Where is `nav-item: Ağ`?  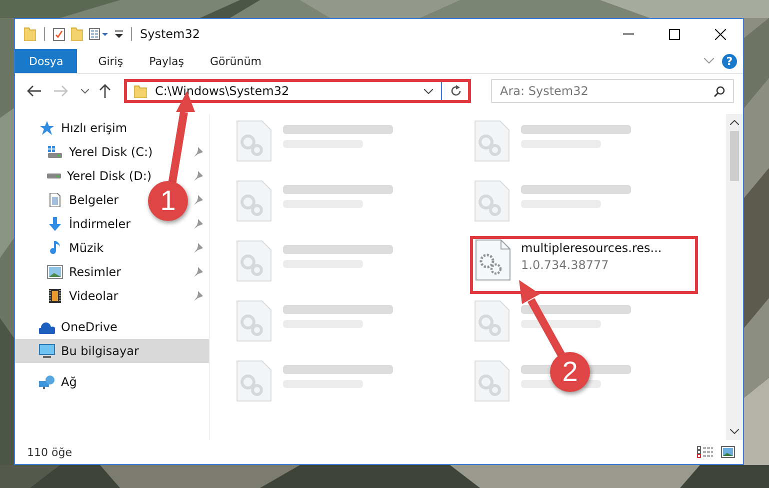
nav-item: Ağ is located at coordinates (48, 382).